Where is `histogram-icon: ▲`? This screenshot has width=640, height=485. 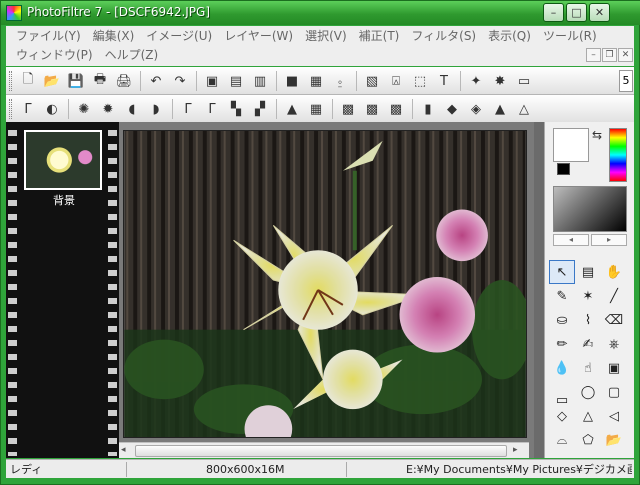
histogram-icon: ▲ is located at coordinates (292, 109).